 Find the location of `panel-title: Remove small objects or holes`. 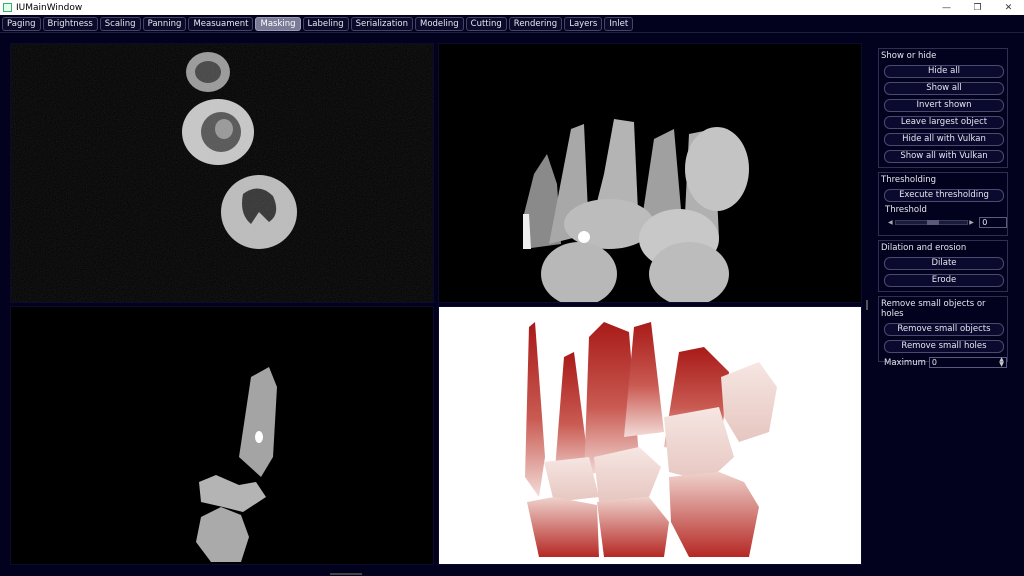

panel-title: Remove small objects or holes is located at coordinates (933, 309).